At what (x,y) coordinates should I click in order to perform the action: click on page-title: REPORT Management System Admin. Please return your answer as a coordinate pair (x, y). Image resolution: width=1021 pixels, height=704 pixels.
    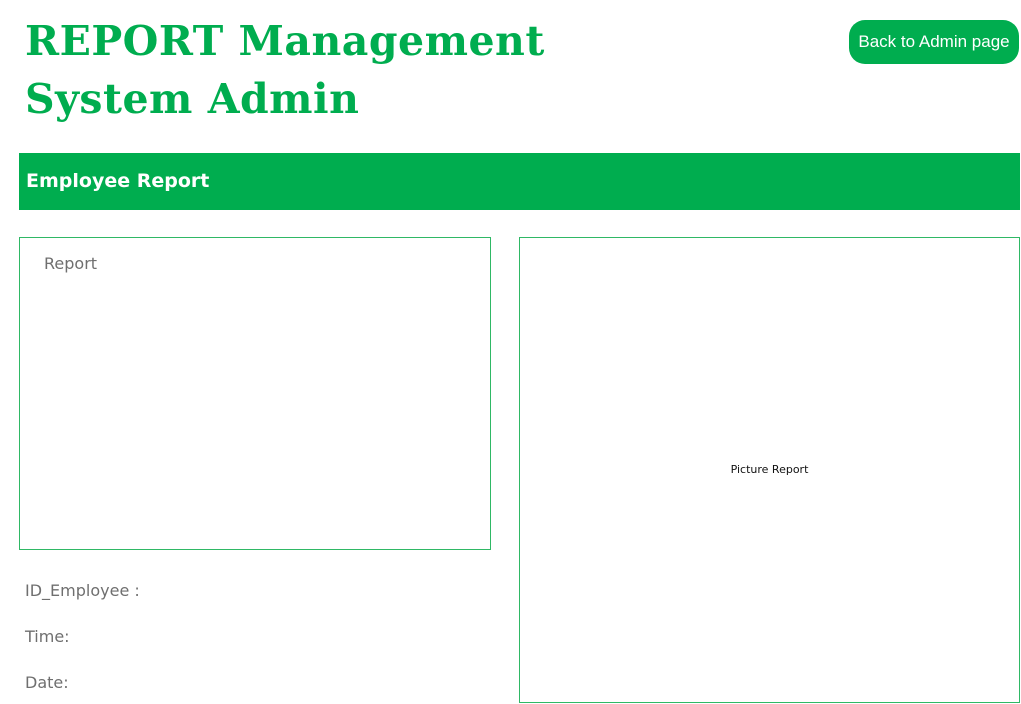
    Looking at the image, I should click on (285, 70).